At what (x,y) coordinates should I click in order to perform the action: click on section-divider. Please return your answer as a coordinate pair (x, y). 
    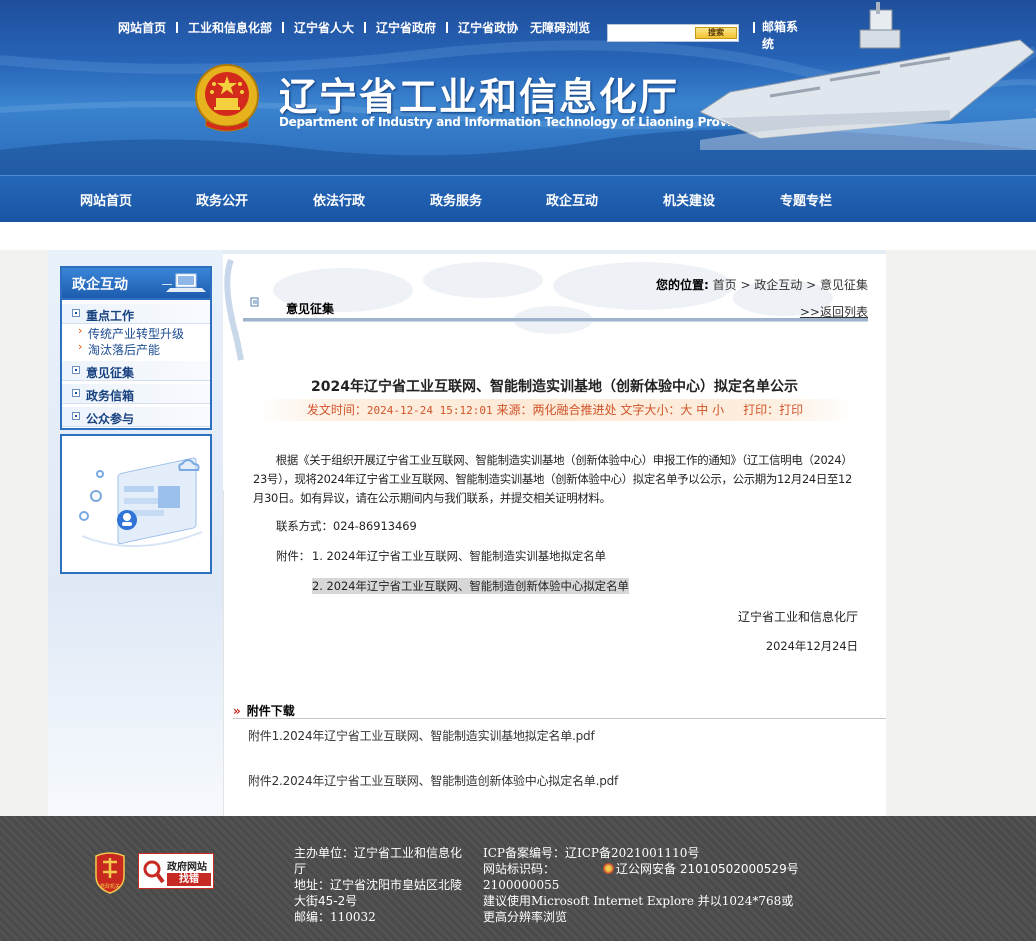
    Looking at the image, I should click on (555, 320).